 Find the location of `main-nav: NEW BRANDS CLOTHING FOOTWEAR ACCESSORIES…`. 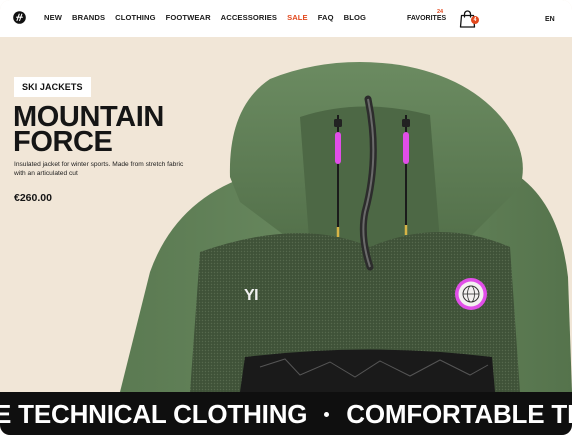

main-nav: NEW BRANDS CLOTHING FOOTWEAR ACCESSORIES… is located at coordinates (210, 17).